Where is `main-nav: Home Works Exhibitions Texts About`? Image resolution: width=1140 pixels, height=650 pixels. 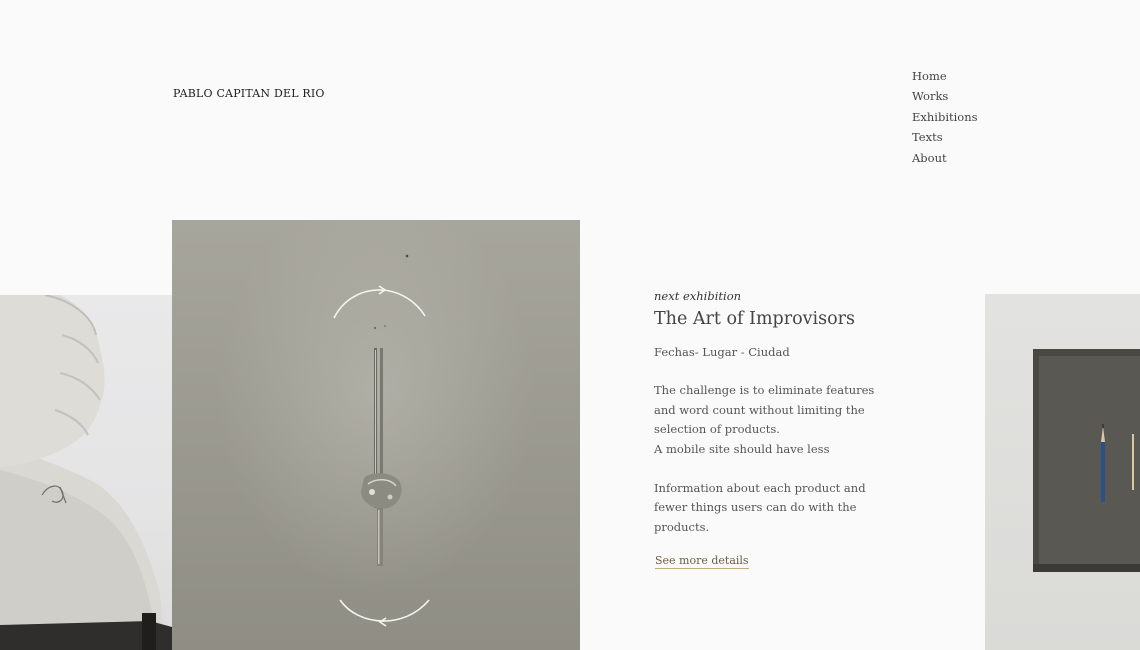
main-nav: Home Works Exhibitions Texts About is located at coordinates (945, 117).